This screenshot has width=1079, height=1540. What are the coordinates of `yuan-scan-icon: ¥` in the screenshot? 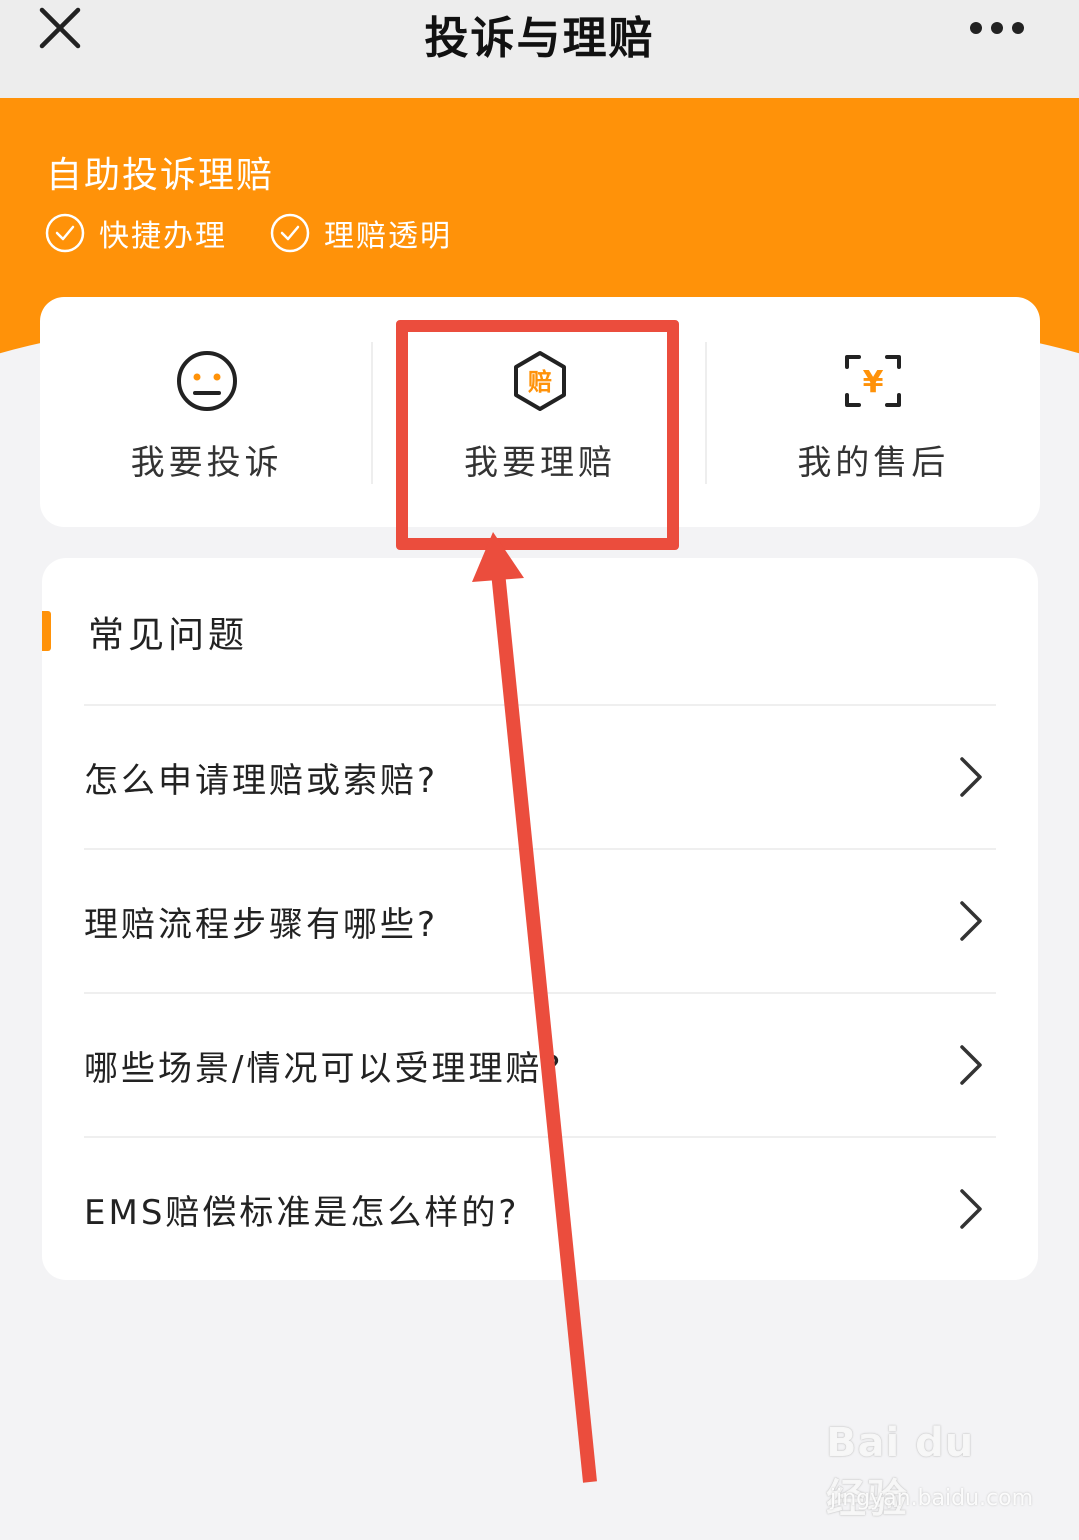 It's located at (873, 381).